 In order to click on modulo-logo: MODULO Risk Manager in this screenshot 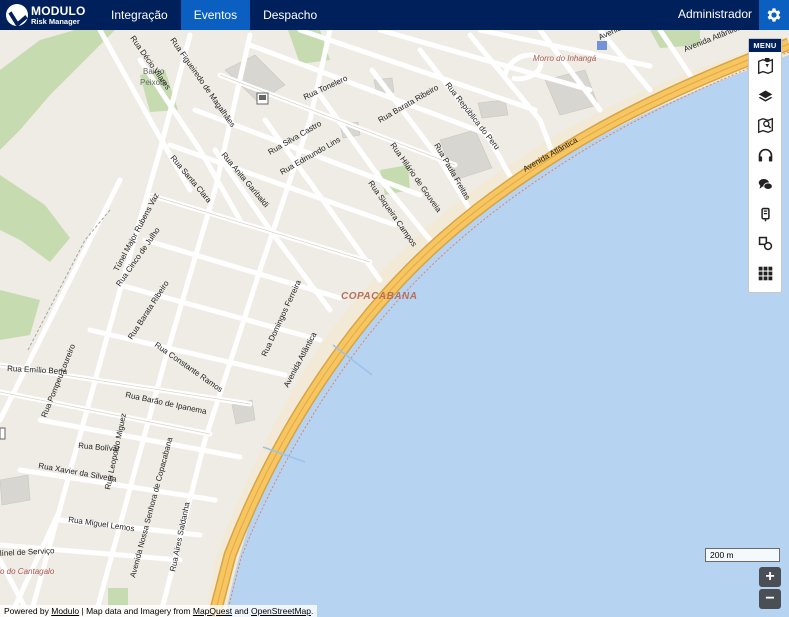, I will do `click(46, 15)`.